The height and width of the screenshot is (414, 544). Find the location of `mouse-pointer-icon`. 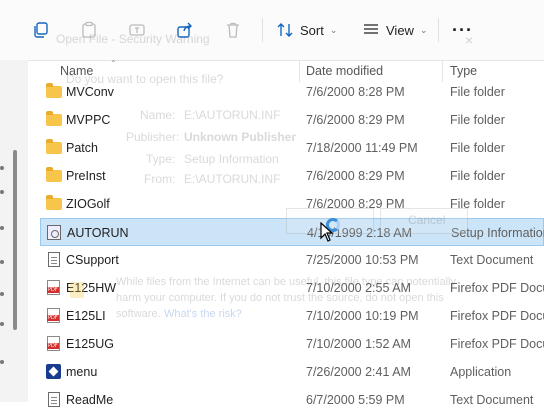

mouse-pointer-icon is located at coordinates (327, 232).